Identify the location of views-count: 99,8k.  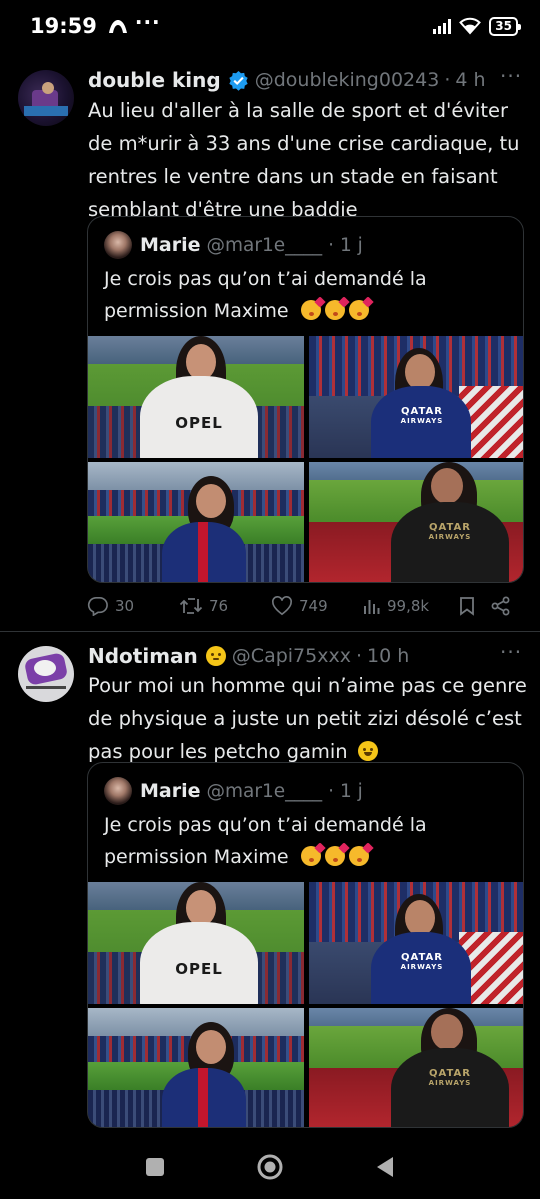
(408, 606).